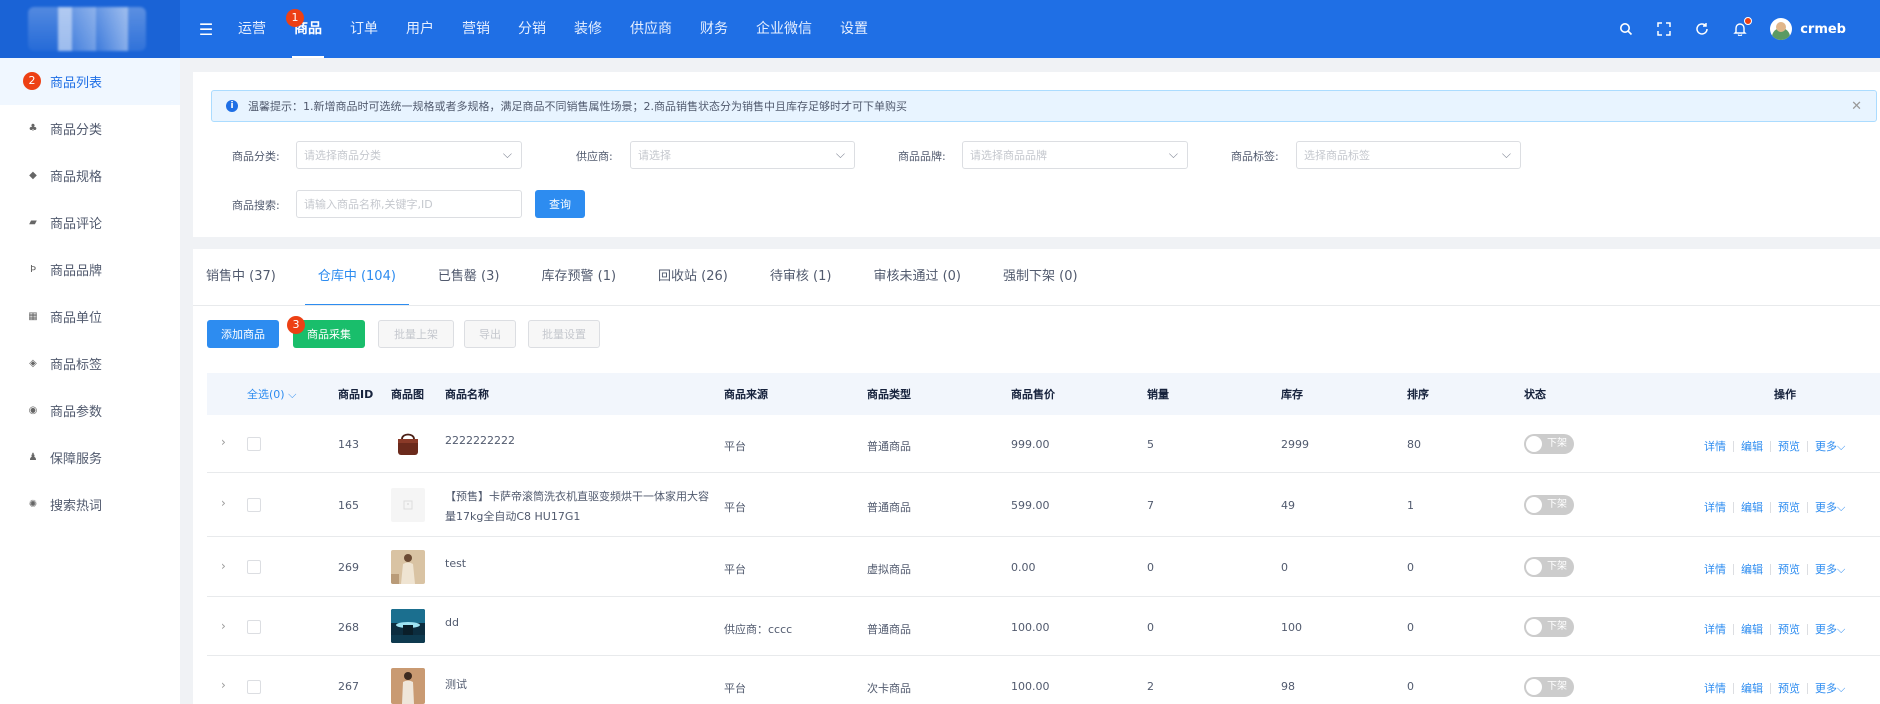 The width and height of the screenshot is (1880, 704). I want to click on bell-icon, so click(1742, 27).